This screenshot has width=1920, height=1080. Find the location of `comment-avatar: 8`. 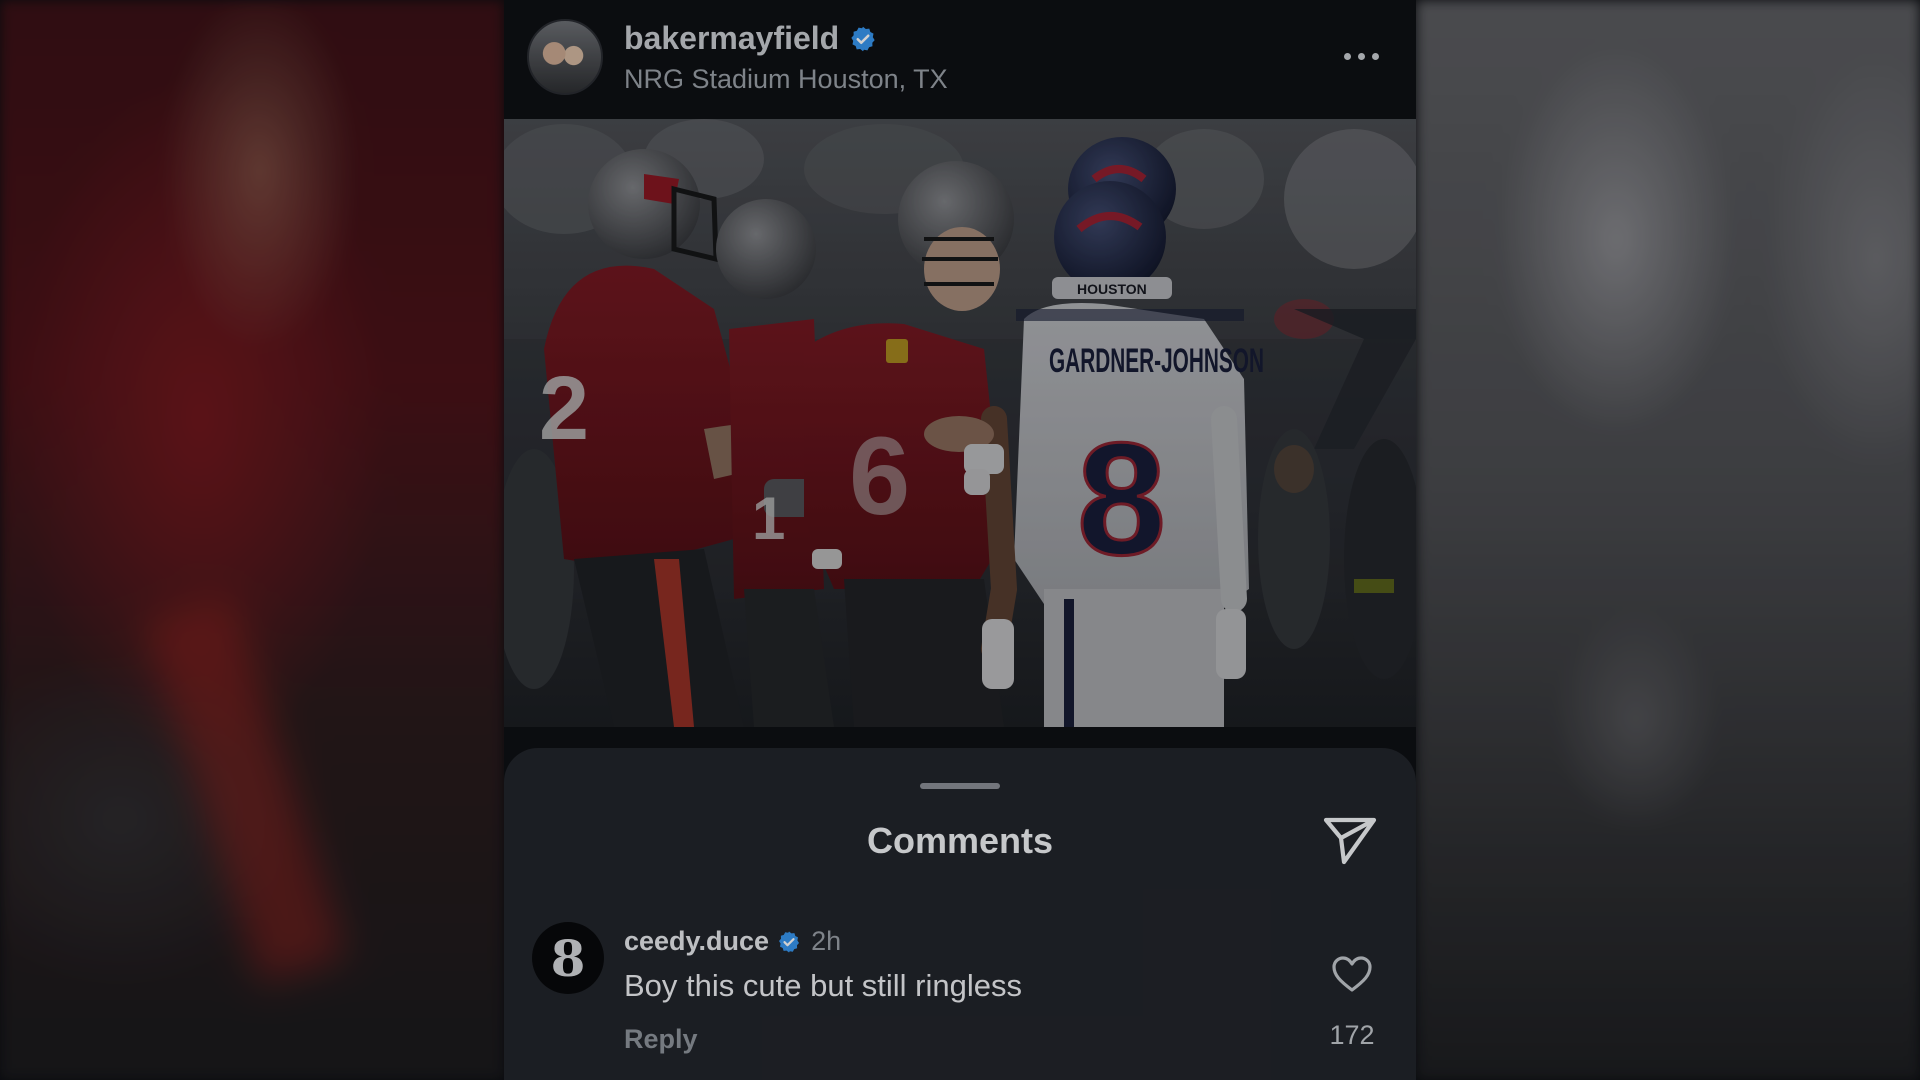

comment-avatar: 8 is located at coordinates (568, 958).